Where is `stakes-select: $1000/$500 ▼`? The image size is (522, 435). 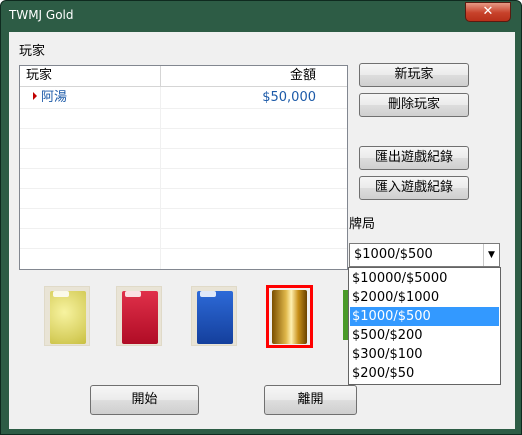 stakes-select: $1000/$500 ▼ is located at coordinates (424, 255).